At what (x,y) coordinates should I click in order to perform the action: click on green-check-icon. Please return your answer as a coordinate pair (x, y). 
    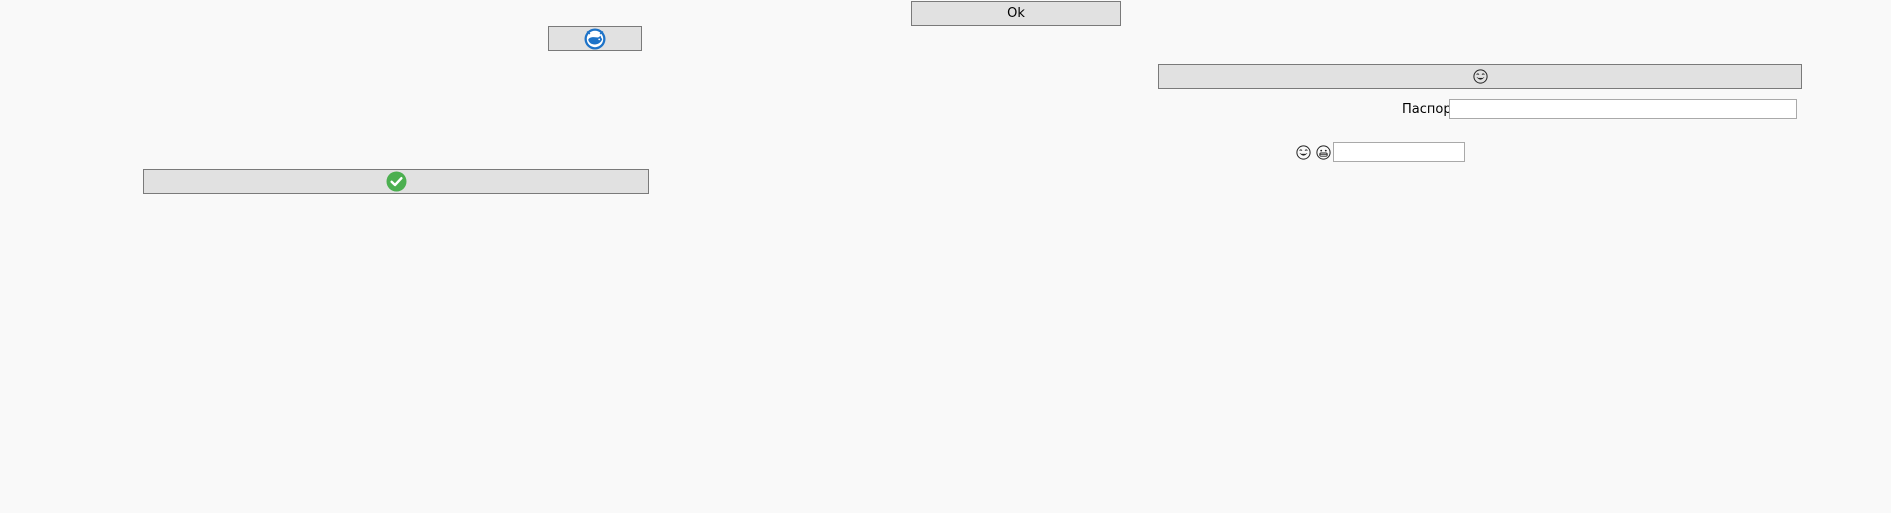
    Looking at the image, I should click on (396, 181).